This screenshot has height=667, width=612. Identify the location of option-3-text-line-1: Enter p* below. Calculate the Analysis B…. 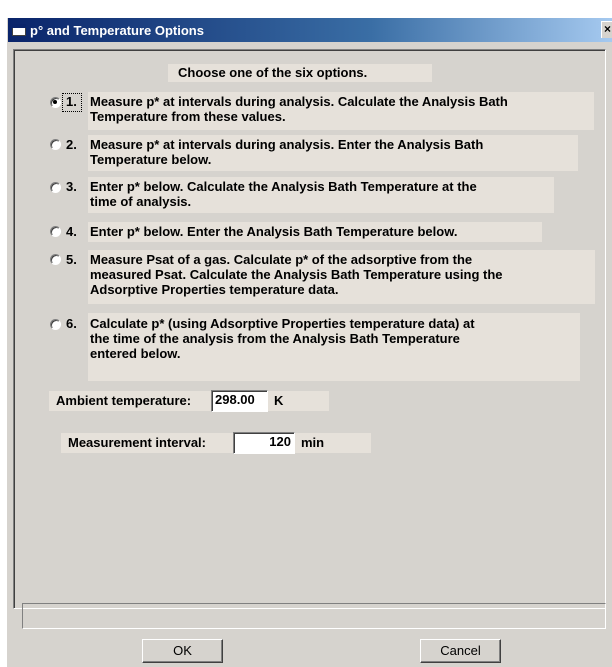
(283, 186).